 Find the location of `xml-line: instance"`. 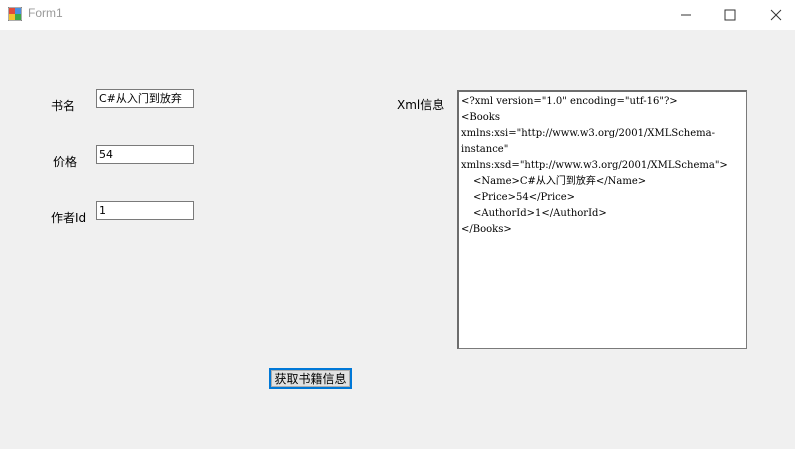

xml-line: instance" is located at coordinates (485, 149).